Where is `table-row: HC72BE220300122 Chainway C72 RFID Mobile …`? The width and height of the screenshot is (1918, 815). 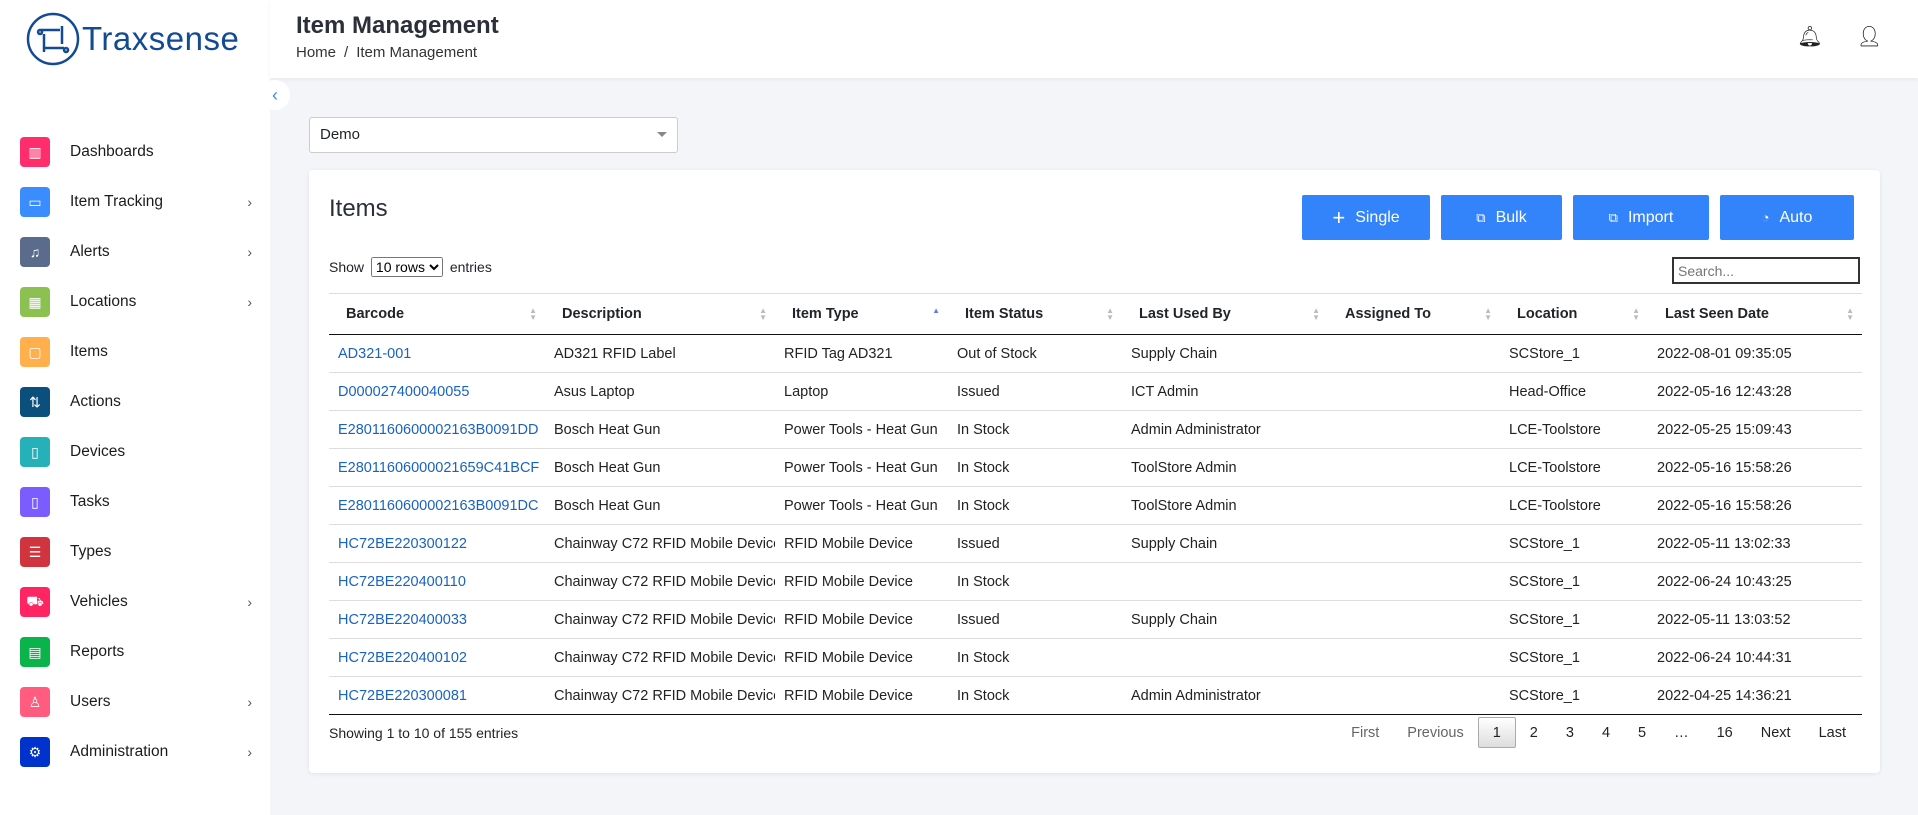 table-row: HC72BE220300122 Chainway C72 RFID Mobile … is located at coordinates (1095, 543).